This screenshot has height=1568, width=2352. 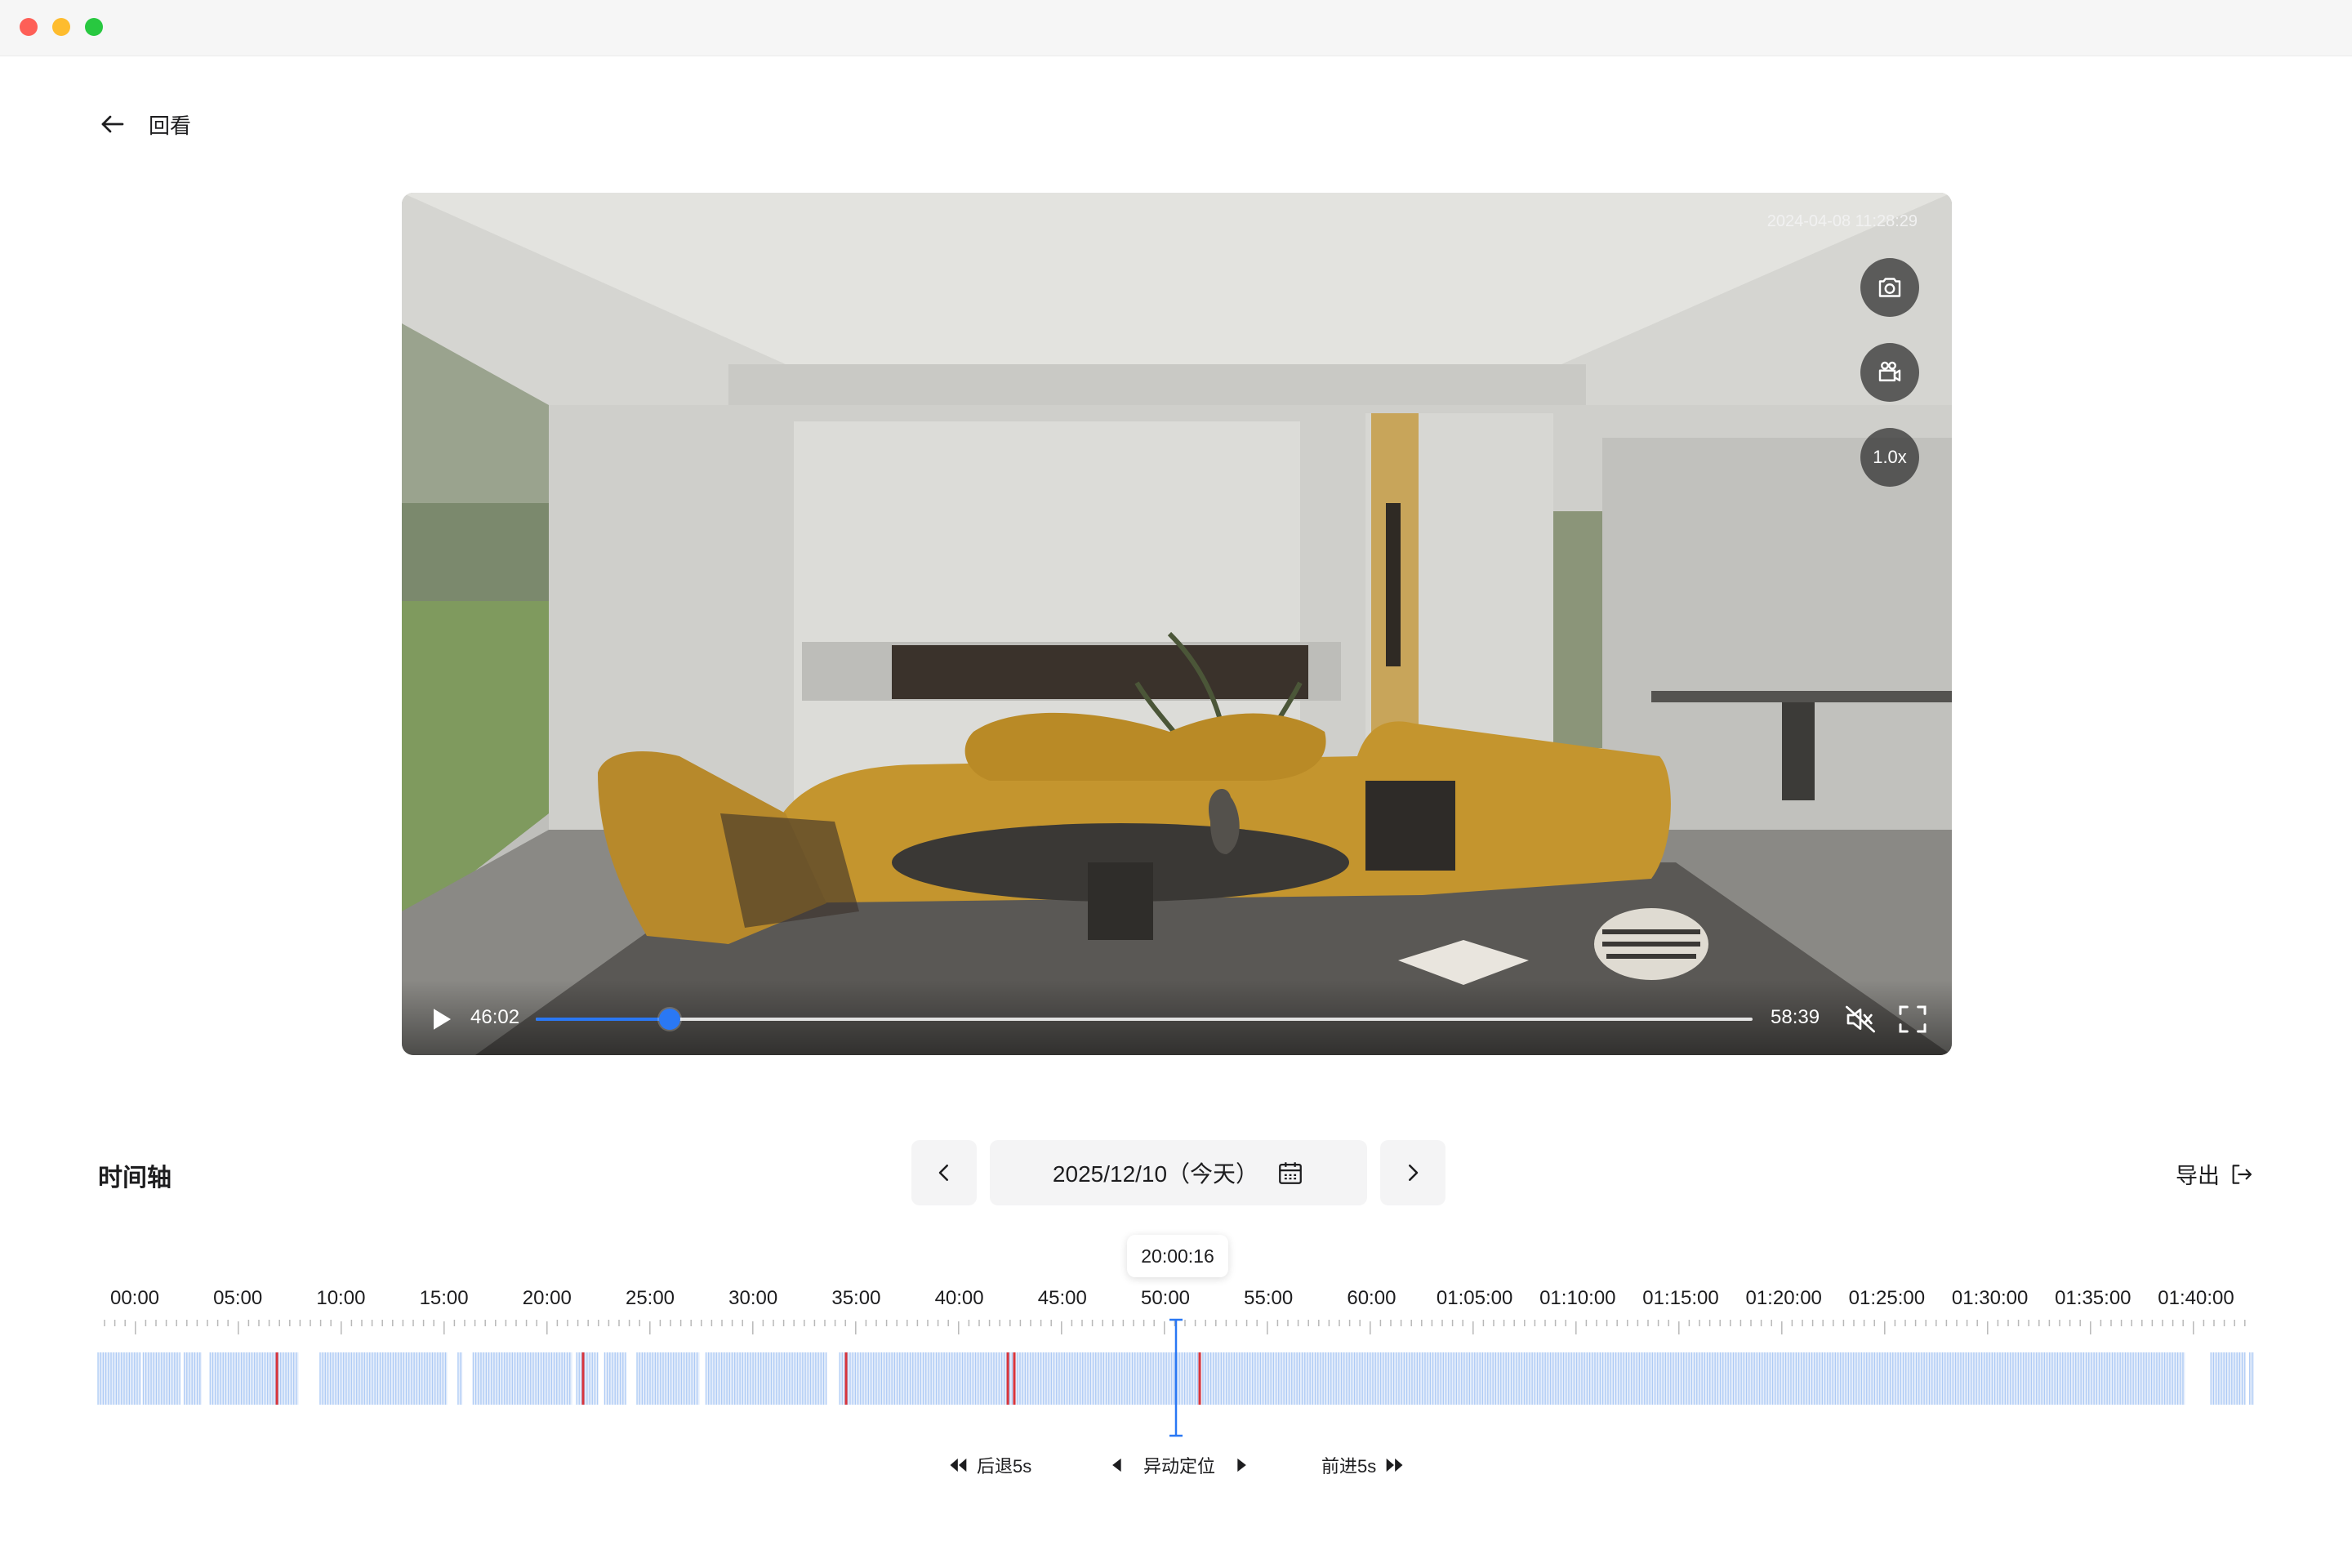 I want to click on date-label: 2025/12/10（今天）, so click(x=1155, y=1174).